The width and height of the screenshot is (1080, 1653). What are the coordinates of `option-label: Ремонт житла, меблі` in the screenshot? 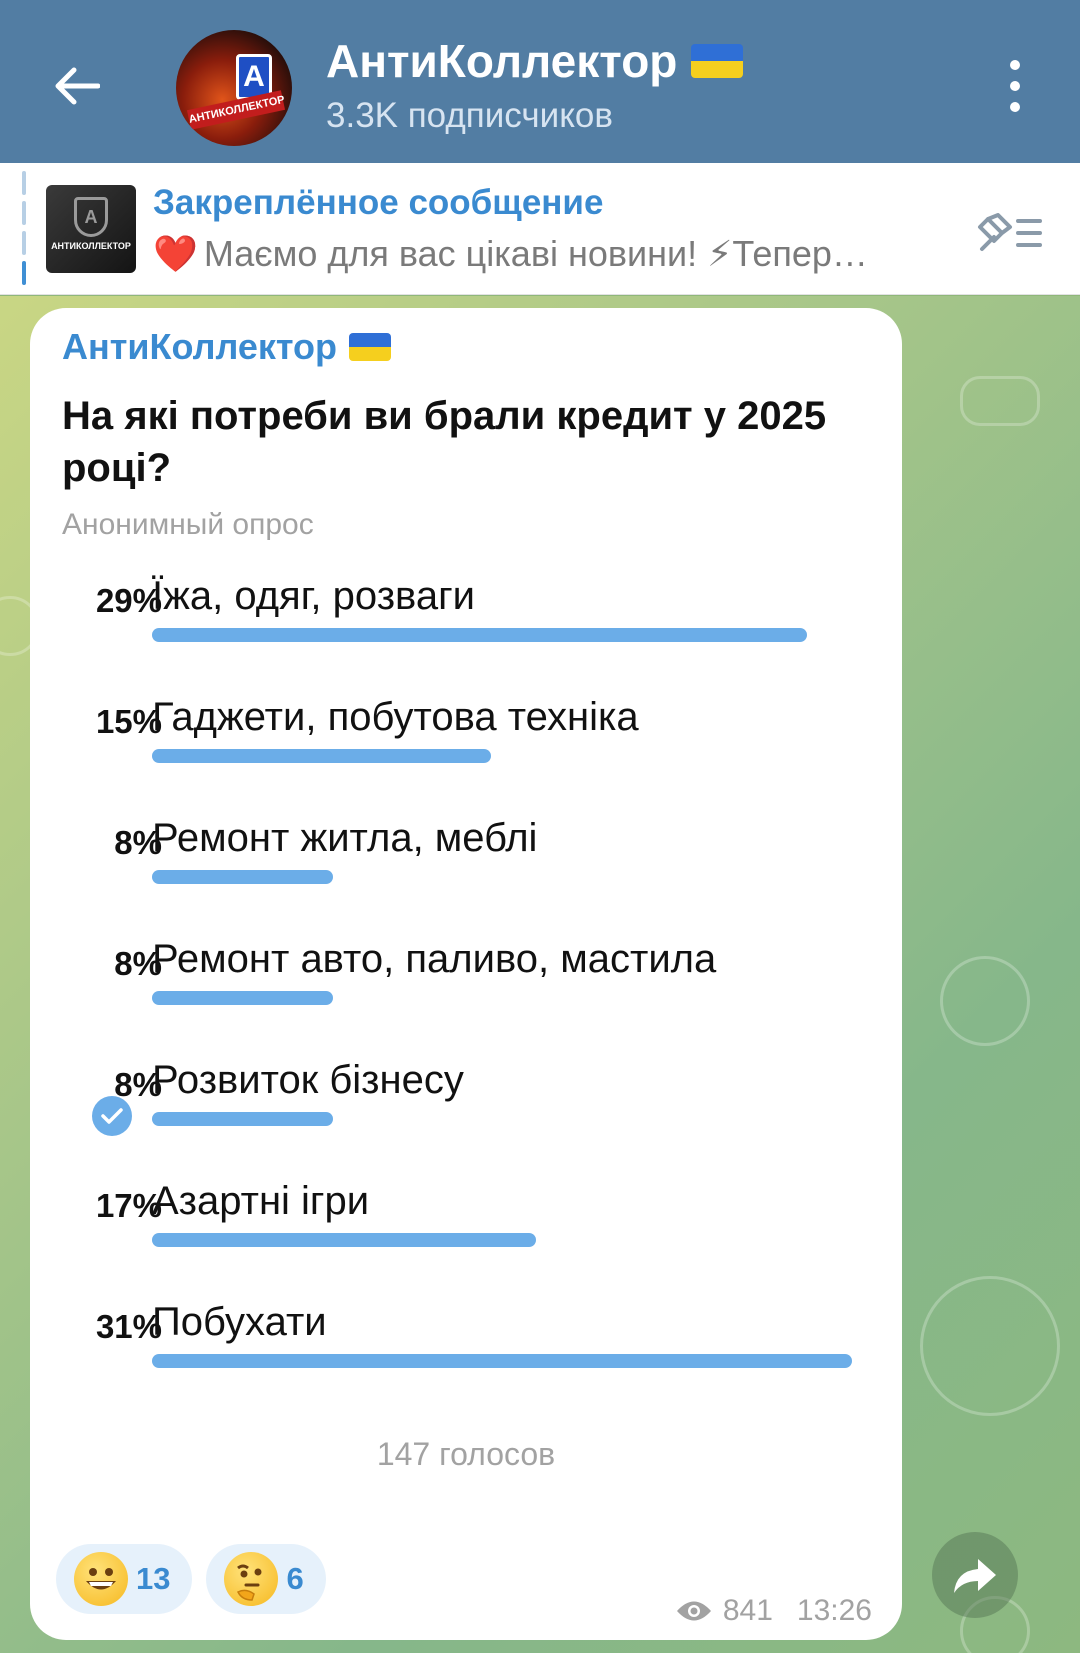 It's located at (345, 838).